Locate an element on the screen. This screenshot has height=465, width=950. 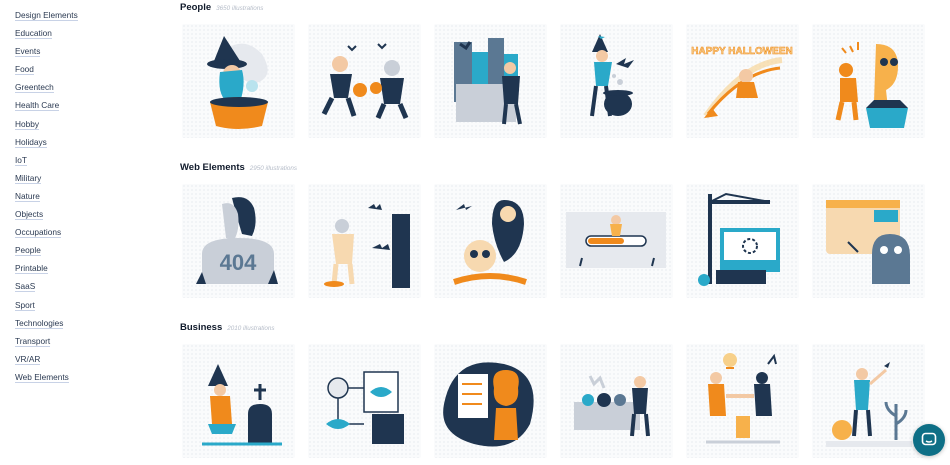
section-title: Business is located at coordinates (201, 327).